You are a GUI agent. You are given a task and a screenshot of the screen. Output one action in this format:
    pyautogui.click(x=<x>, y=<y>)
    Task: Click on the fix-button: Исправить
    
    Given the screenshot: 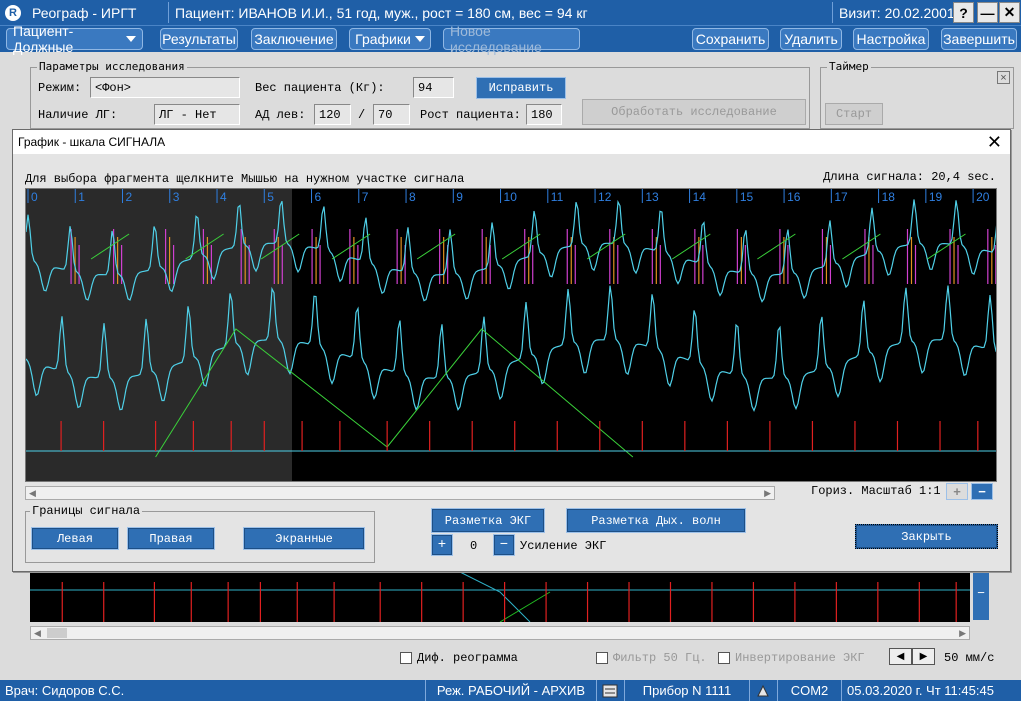 What is the action you would take?
    pyautogui.click(x=521, y=88)
    